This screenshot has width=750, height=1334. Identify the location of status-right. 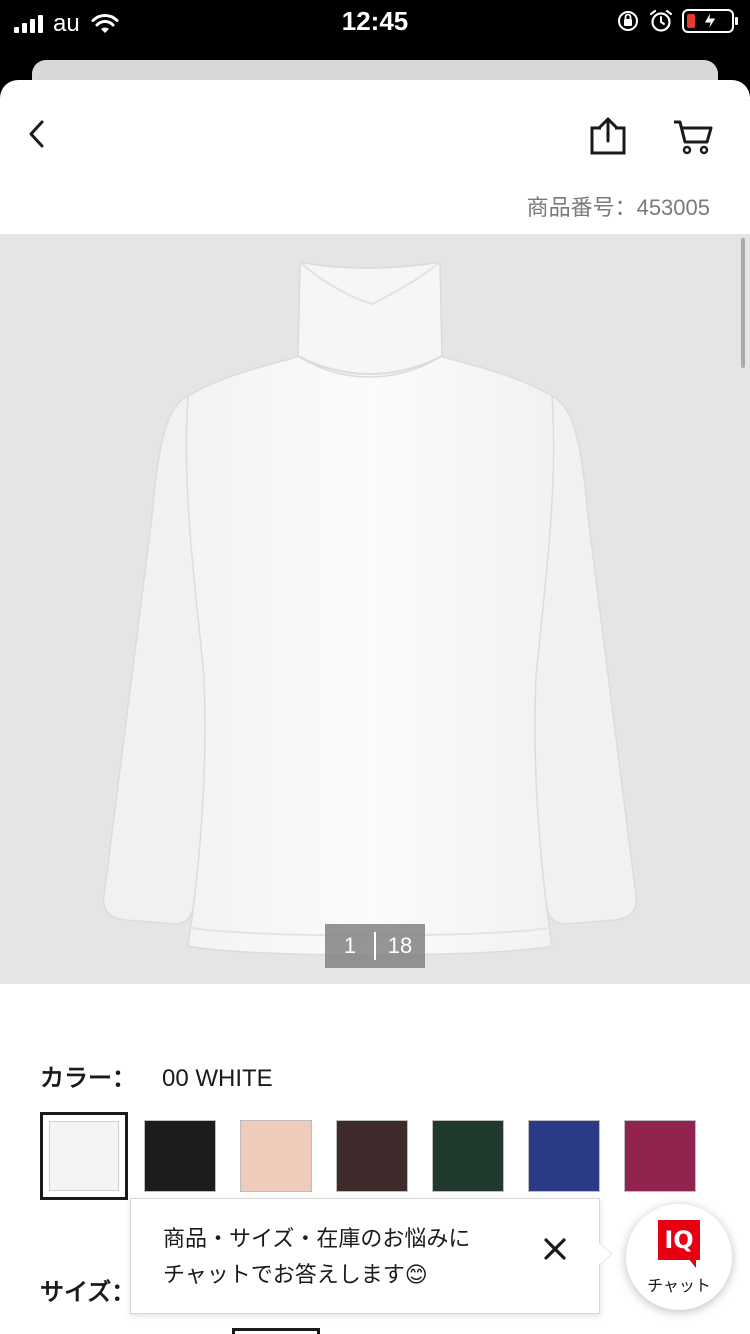
(677, 21).